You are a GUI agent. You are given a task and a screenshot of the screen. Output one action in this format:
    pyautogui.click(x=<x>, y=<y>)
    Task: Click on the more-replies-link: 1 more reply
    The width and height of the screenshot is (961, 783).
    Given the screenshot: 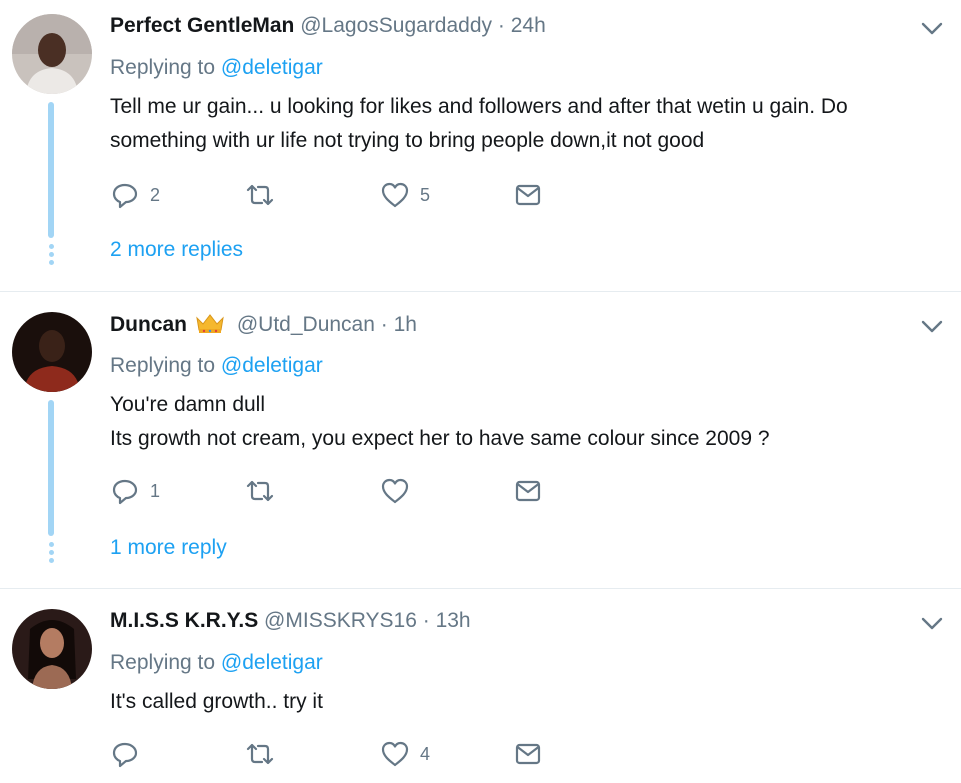 What is the action you would take?
    pyautogui.click(x=168, y=548)
    